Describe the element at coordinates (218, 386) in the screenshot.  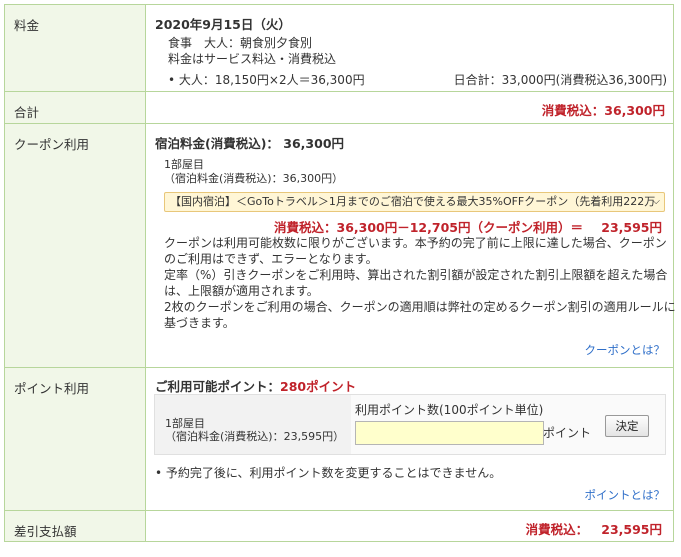
I see `available-points-label: ご利用可能ポイント：` at that location.